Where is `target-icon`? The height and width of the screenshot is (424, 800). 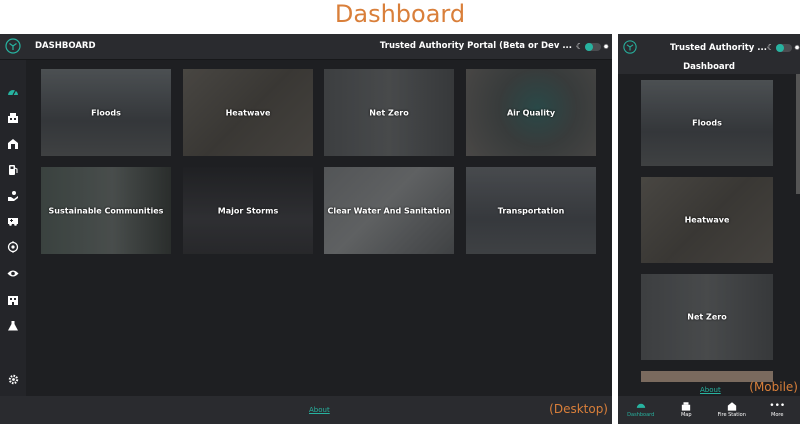 target-icon is located at coordinates (13, 247).